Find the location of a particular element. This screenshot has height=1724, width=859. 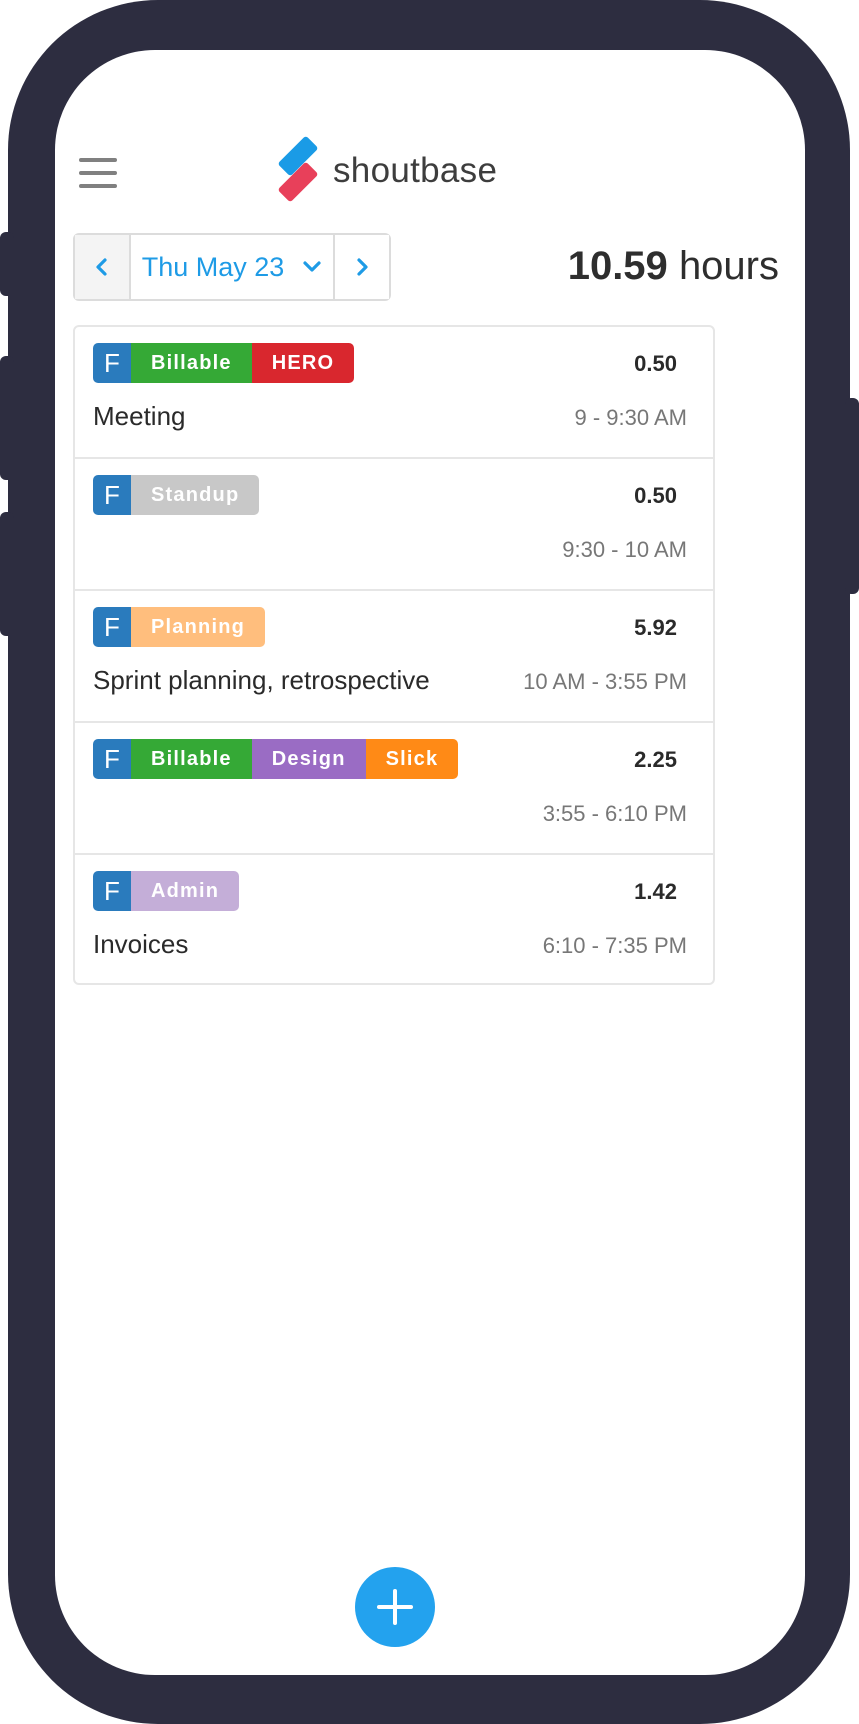

entry-hours: 1.42 is located at coordinates (655, 891).